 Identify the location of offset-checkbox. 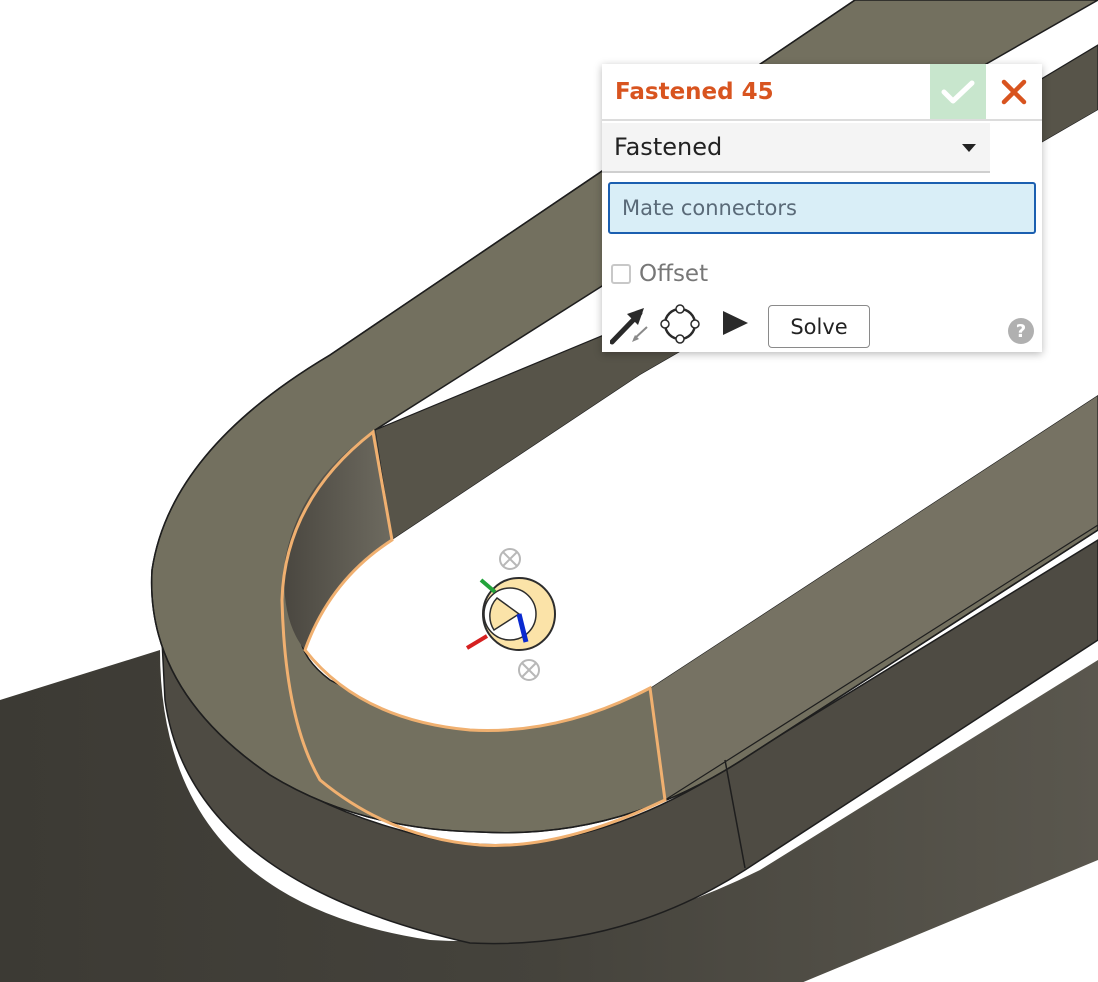
(621, 274).